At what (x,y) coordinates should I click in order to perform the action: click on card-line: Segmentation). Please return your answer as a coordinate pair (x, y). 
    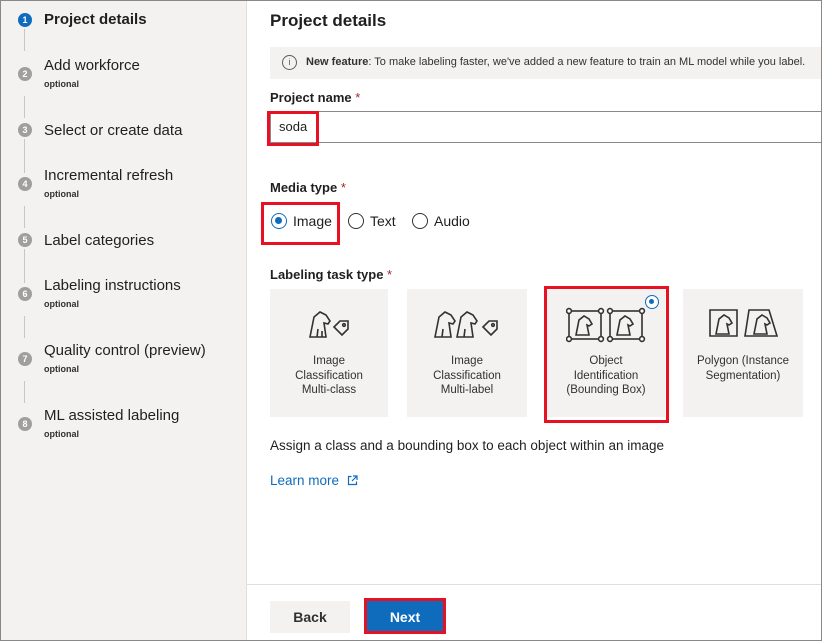
    Looking at the image, I should click on (743, 375).